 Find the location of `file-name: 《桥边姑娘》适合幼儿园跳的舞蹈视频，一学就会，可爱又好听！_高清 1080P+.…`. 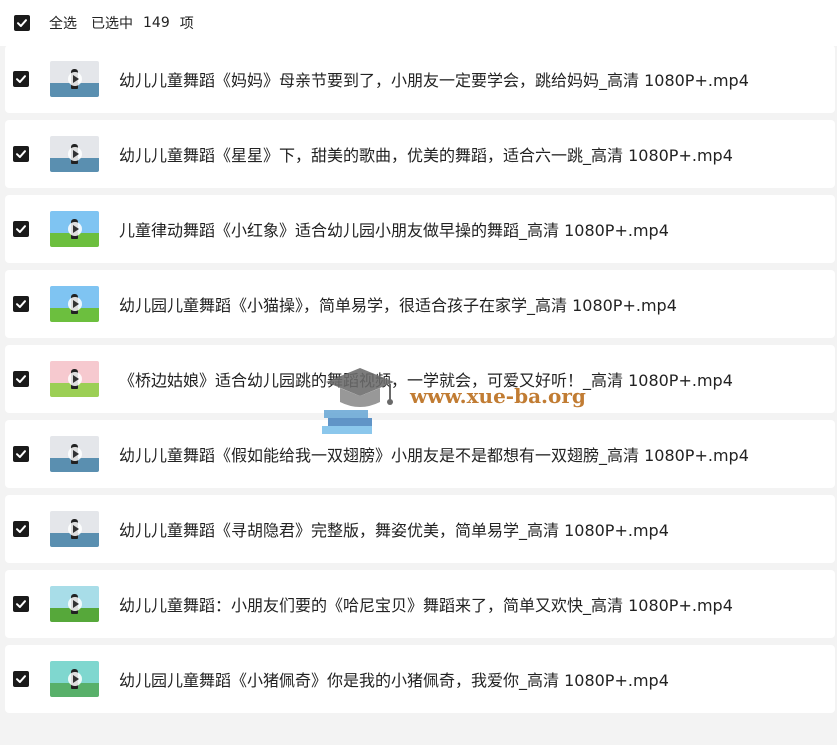

file-name: 《桥边姑娘》适合幼儿园跳的舞蹈视频，一学就会，可爱又好听！_高清 1080P+.… is located at coordinates (426, 380).